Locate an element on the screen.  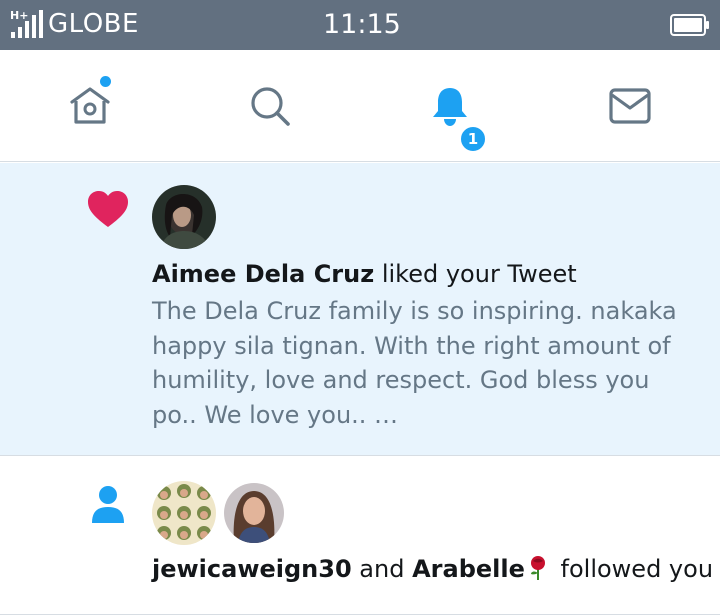
home-icon is located at coordinates (90, 105).